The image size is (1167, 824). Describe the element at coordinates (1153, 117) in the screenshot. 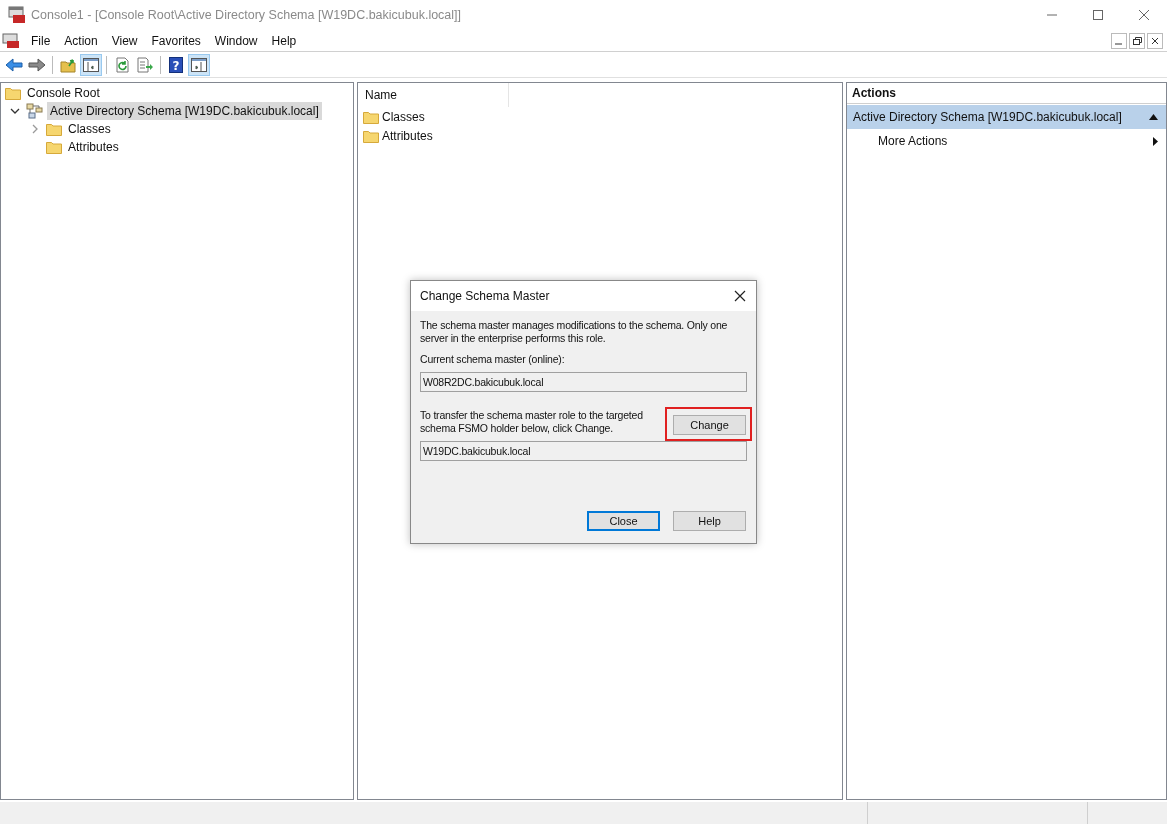

I see `collapse-triangle-icon` at that location.